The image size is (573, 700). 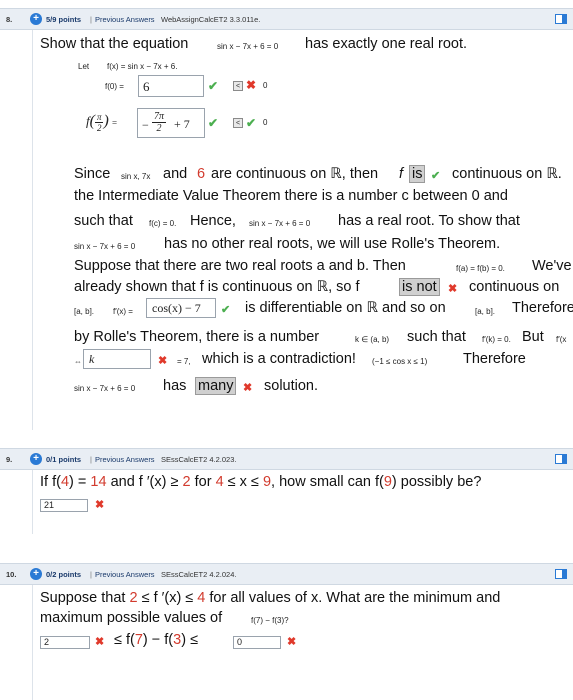 What do you see at coordinates (386, 44) in the screenshot?
I see `prompt-text-b: has exactly one real root.` at bounding box center [386, 44].